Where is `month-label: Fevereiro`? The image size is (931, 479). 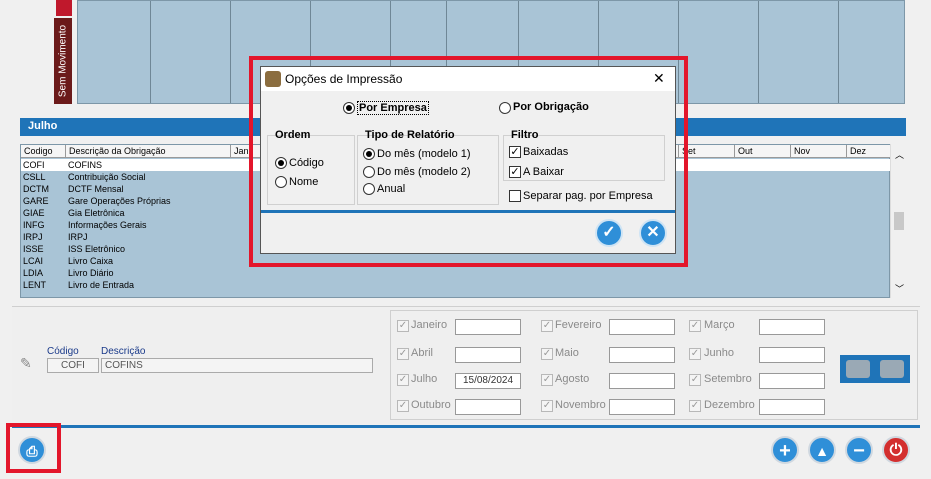
month-label: Fevereiro is located at coordinates (578, 325).